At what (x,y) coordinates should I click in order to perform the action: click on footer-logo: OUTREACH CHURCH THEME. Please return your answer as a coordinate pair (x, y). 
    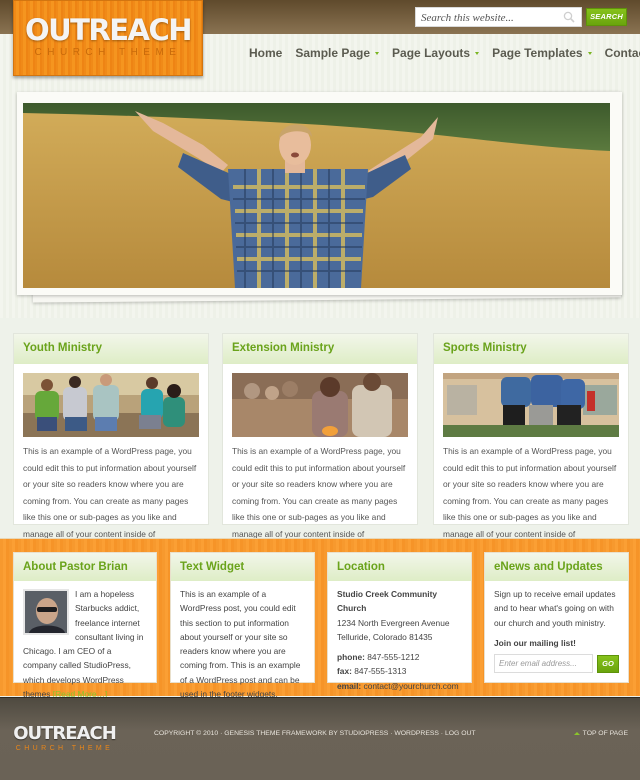
    Looking at the image, I should click on (64, 738).